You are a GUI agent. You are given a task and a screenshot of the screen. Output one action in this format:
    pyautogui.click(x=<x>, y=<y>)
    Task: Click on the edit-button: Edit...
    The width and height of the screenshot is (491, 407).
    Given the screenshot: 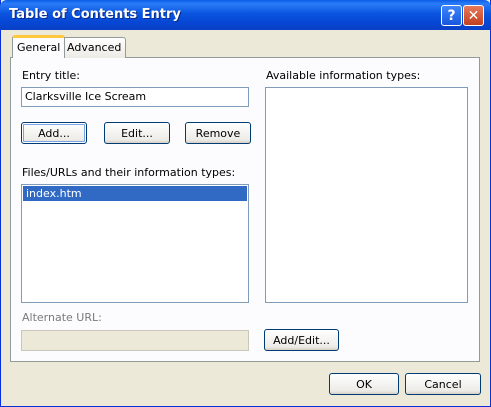 What is the action you would take?
    pyautogui.click(x=137, y=133)
    